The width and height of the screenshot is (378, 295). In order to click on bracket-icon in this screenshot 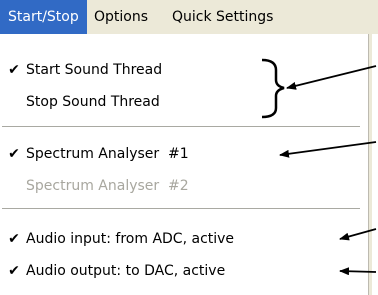, I will do `click(273, 88)`.